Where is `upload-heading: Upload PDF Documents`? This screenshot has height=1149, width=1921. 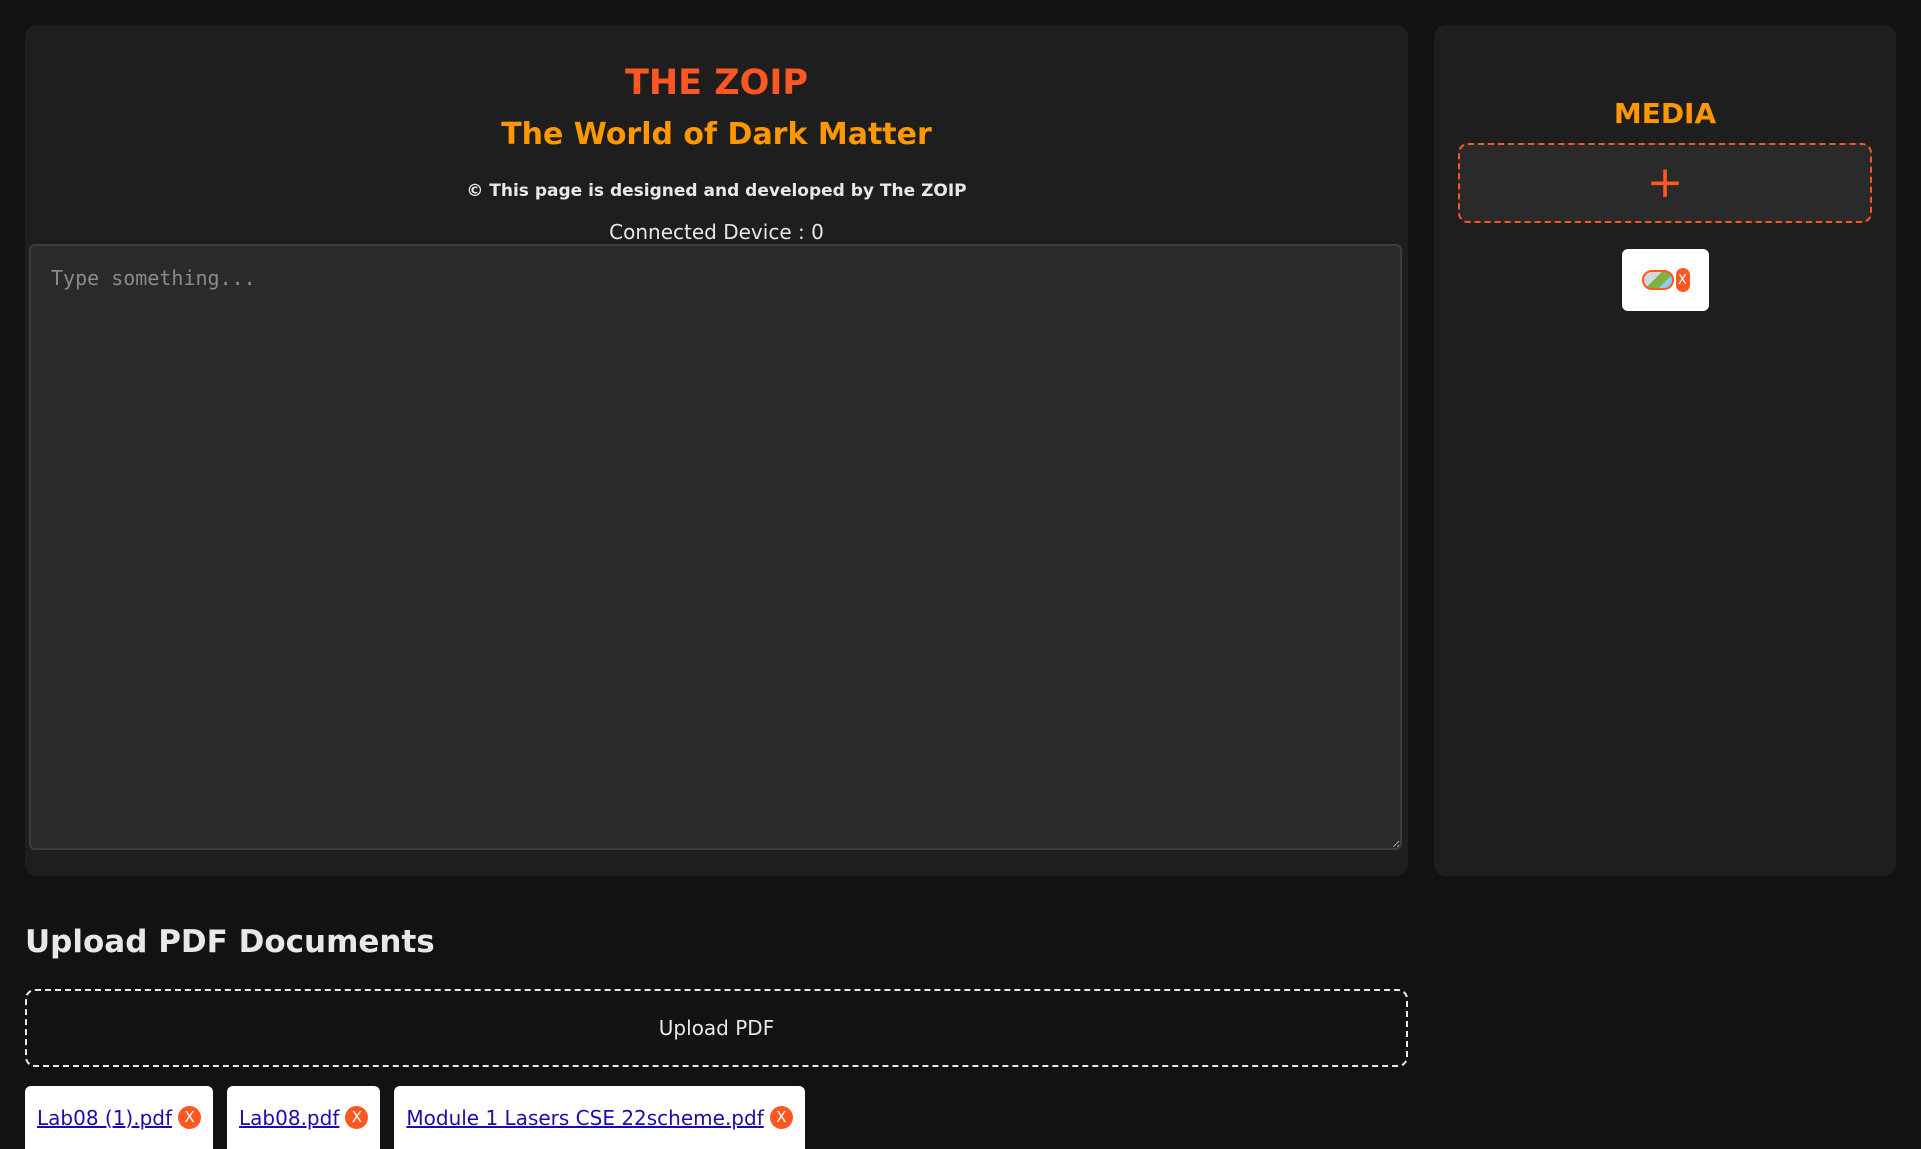 upload-heading: Upload PDF Documents is located at coordinates (230, 942).